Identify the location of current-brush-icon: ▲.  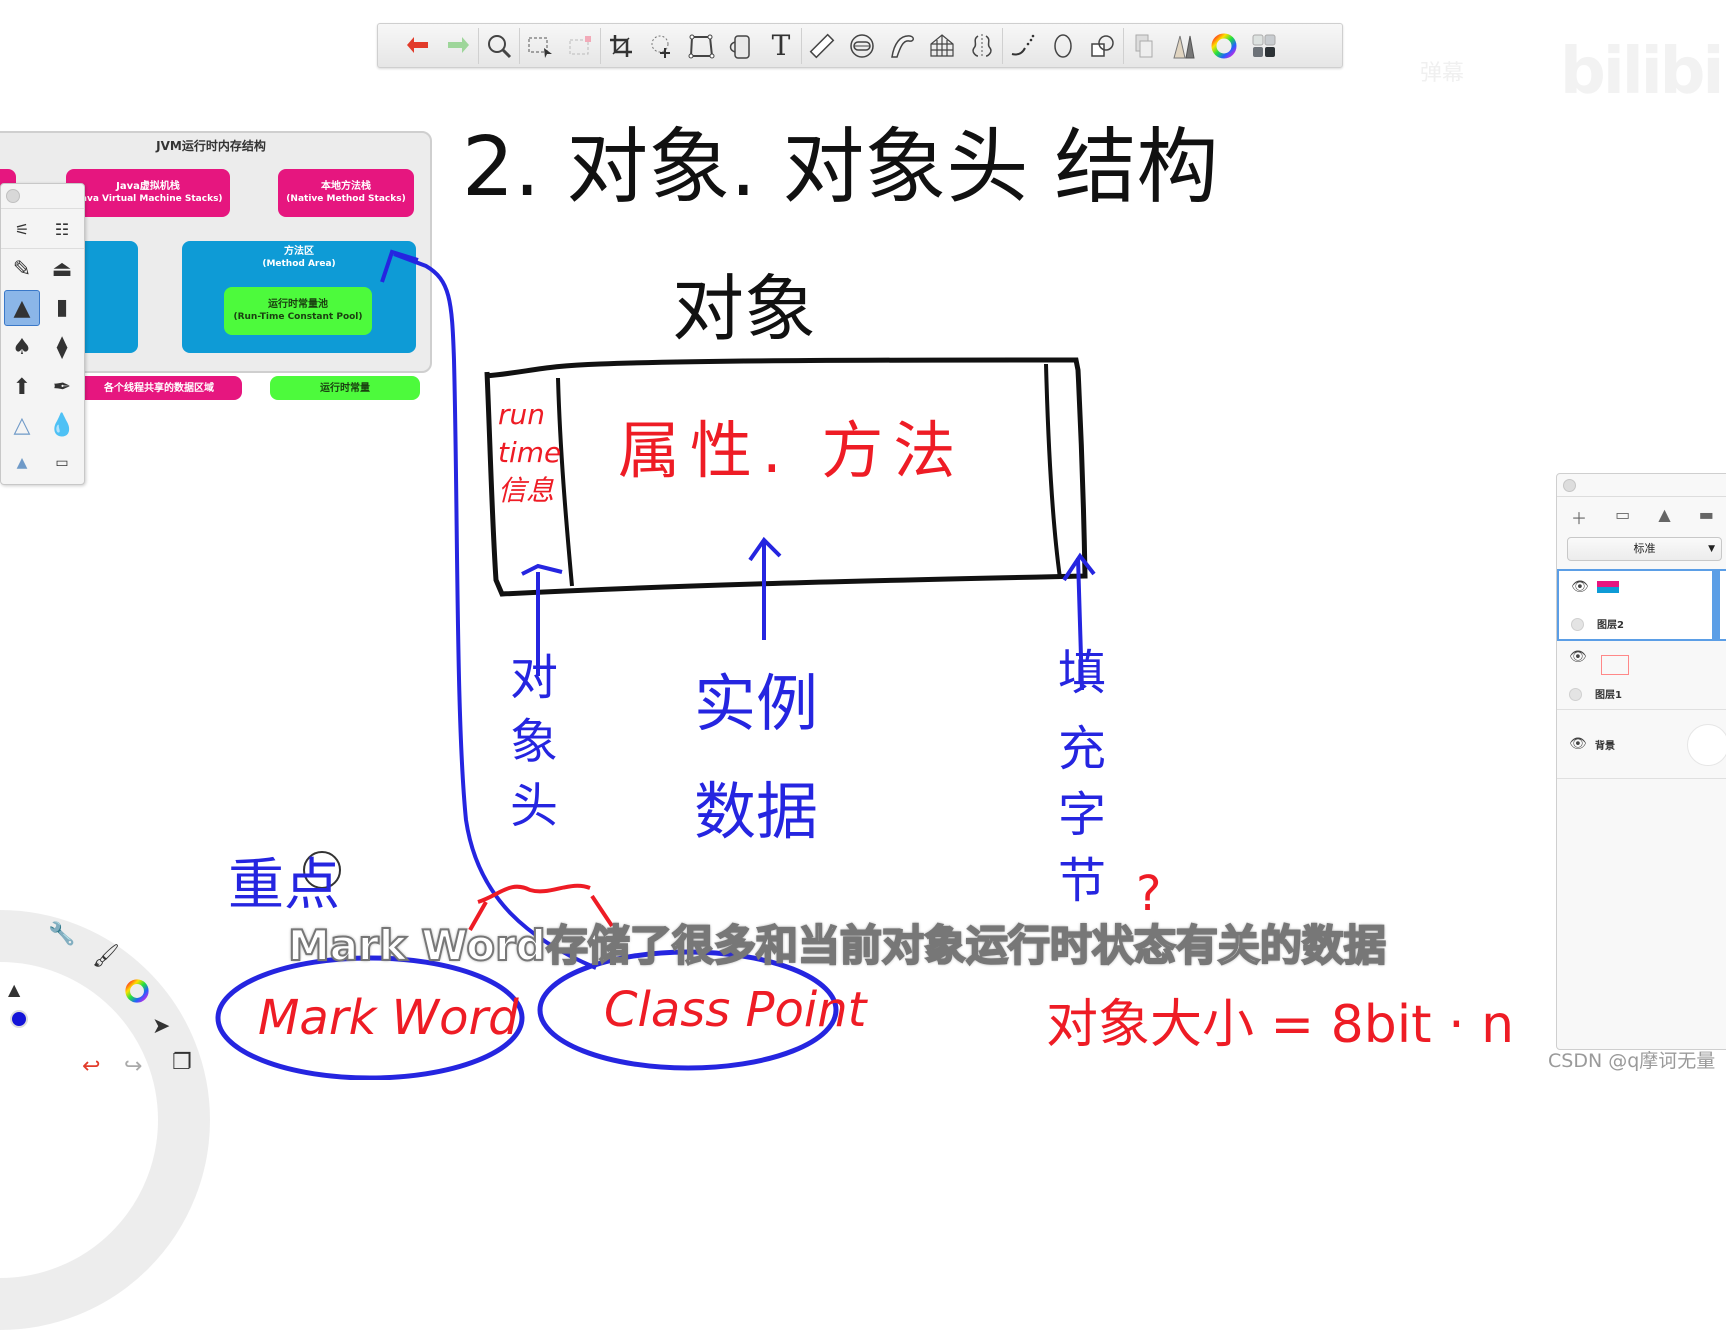
(14, 989).